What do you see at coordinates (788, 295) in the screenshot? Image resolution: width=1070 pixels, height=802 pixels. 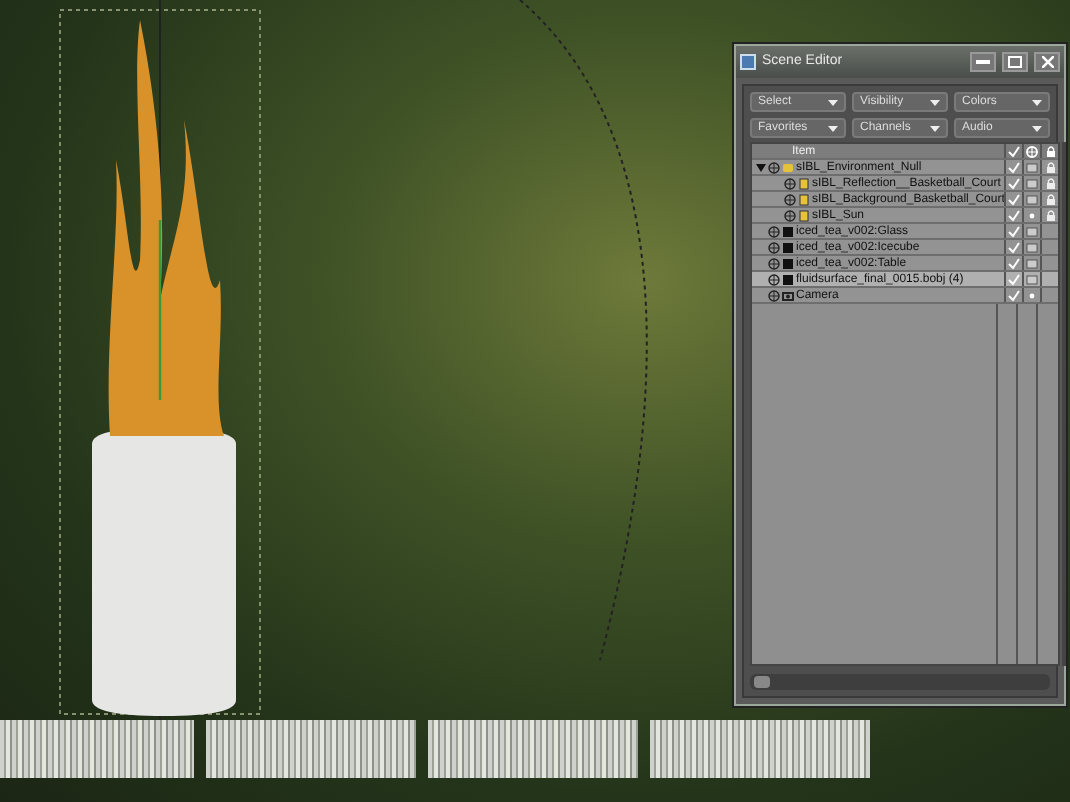 I see `camera-icon` at bounding box center [788, 295].